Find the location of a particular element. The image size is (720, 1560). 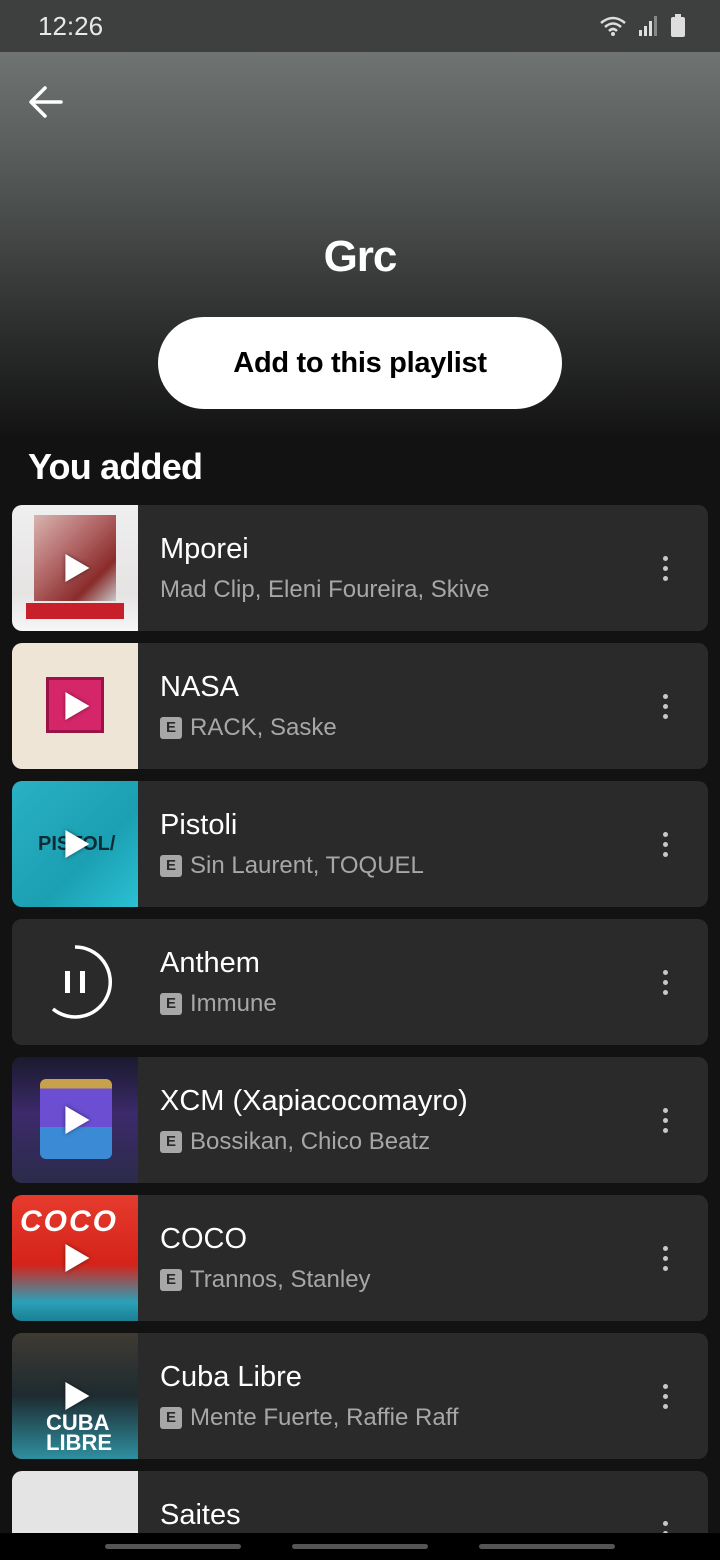

track-row: Mporei Mad Clip, Eleni Foureira, Skive is located at coordinates (360, 568).